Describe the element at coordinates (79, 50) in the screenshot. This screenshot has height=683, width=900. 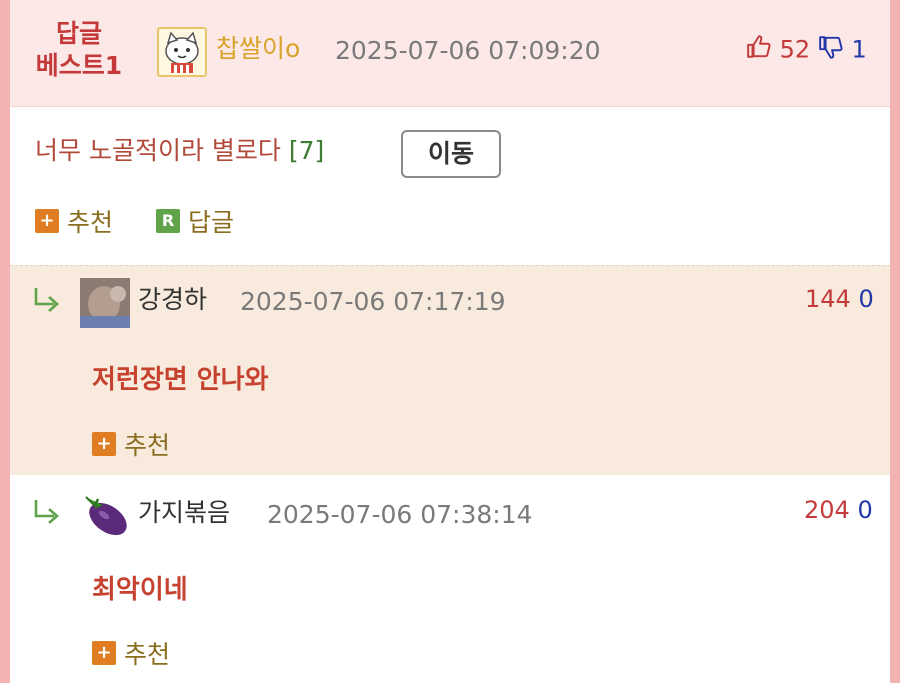
I see `best-reply-badge: 답글 베스트1` at that location.